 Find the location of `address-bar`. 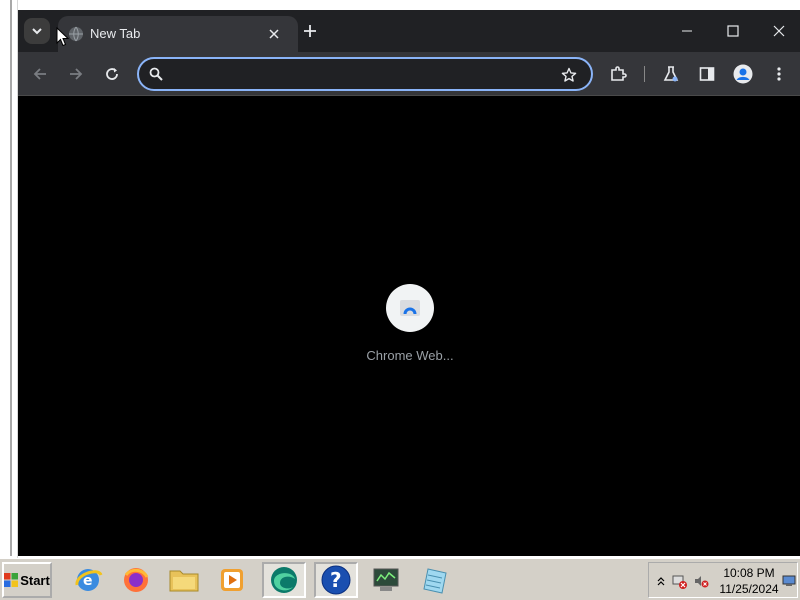

address-bar is located at coordinates (365, 74).